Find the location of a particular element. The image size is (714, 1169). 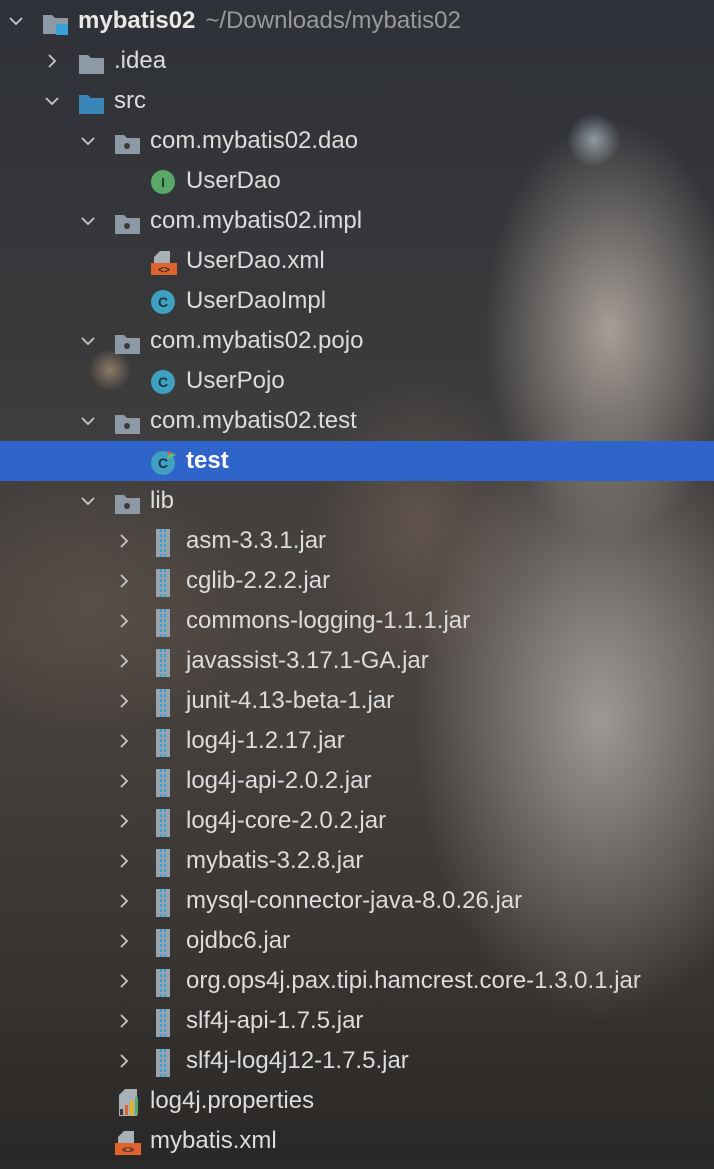

test-class-icon: C is located at coordinates (163, 462).